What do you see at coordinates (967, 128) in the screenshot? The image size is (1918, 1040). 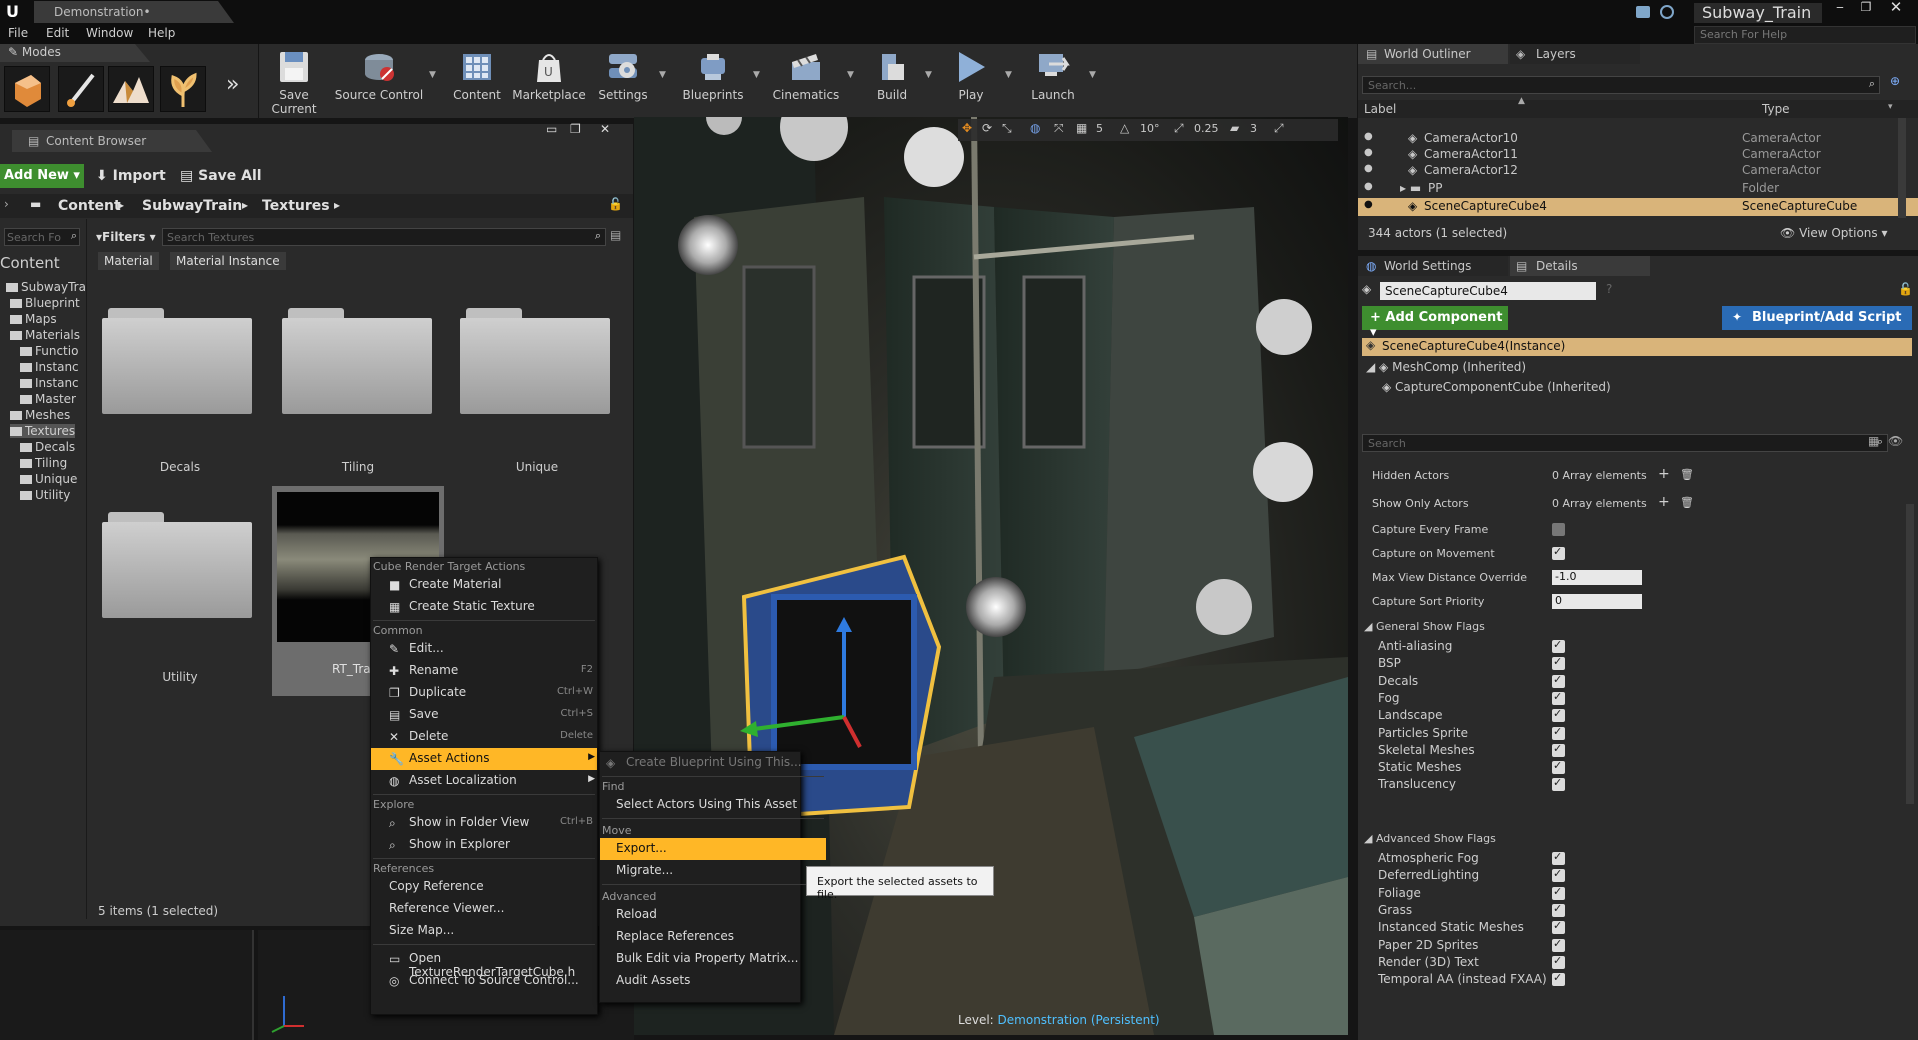 I see `translate-icon: ✥` at bounding box center [967, 128].